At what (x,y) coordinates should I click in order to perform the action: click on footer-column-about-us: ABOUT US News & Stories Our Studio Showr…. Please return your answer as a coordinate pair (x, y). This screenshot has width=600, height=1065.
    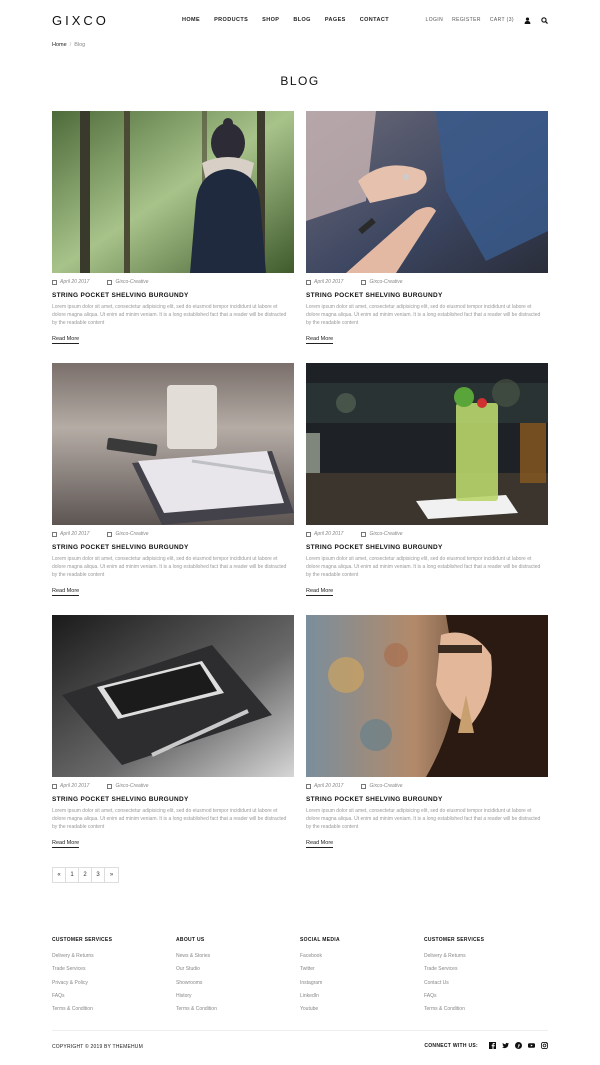
    Looking at the image, I should click on (238, 978).